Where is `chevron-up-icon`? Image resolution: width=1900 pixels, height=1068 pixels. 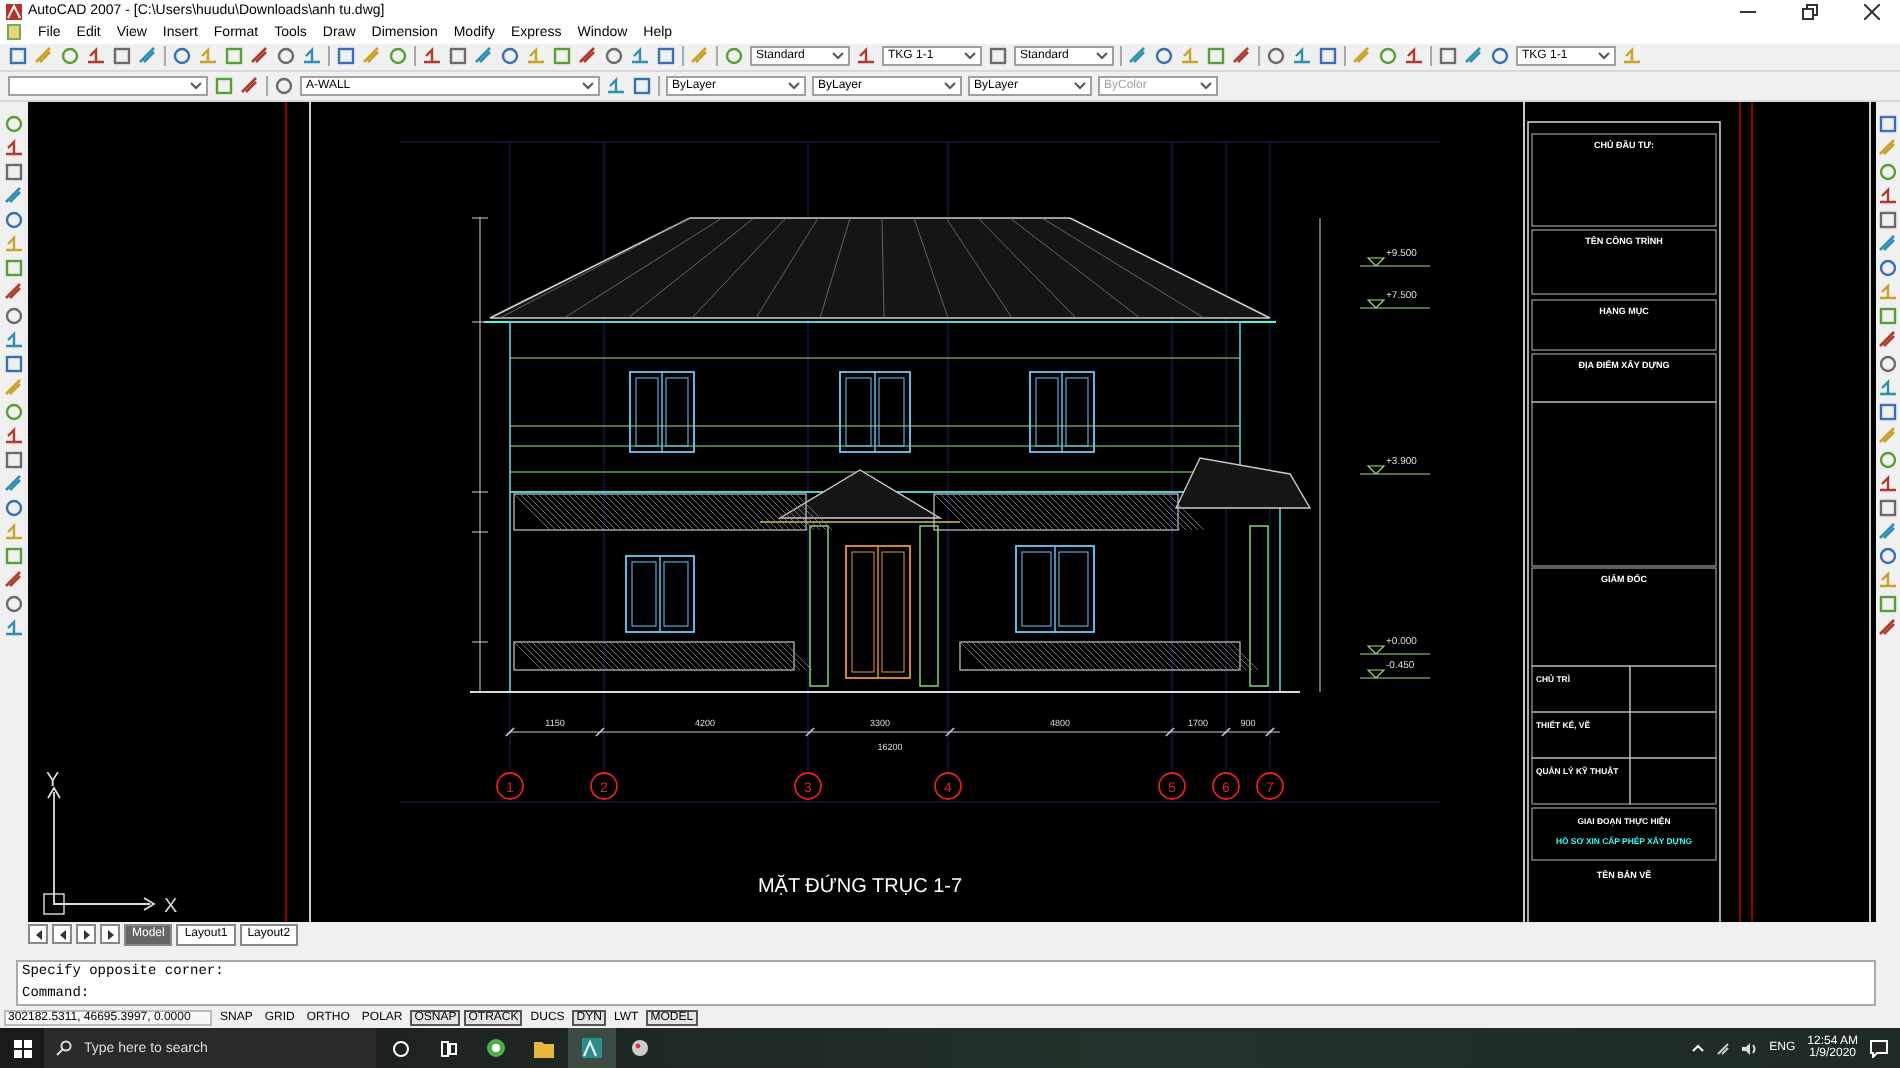
chevron-up-icon is located at coordinates (1697, 1048).